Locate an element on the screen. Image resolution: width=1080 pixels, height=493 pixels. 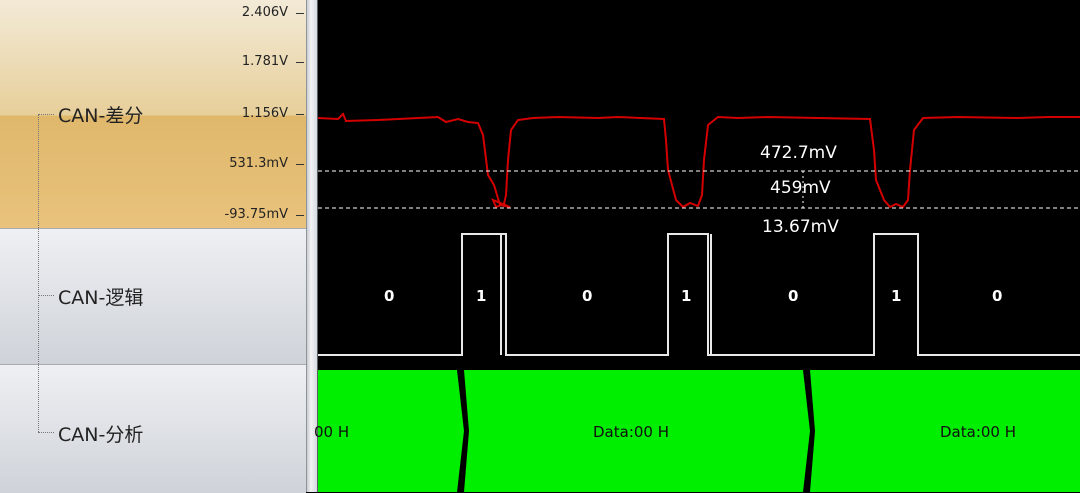
y-tick-label: 2.406V is located at coordinates (264, 12).